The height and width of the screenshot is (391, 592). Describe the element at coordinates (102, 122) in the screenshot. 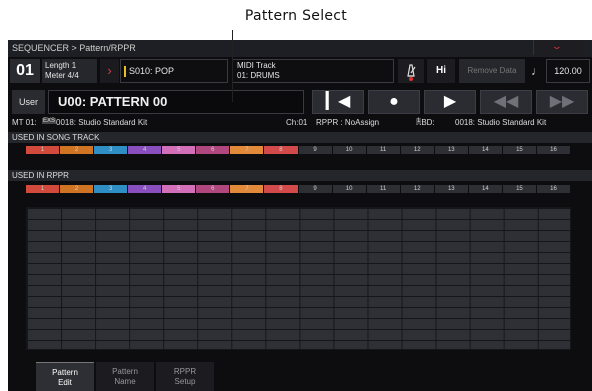

I see `program-name: 0018: Studio Standard Kit` at that location.